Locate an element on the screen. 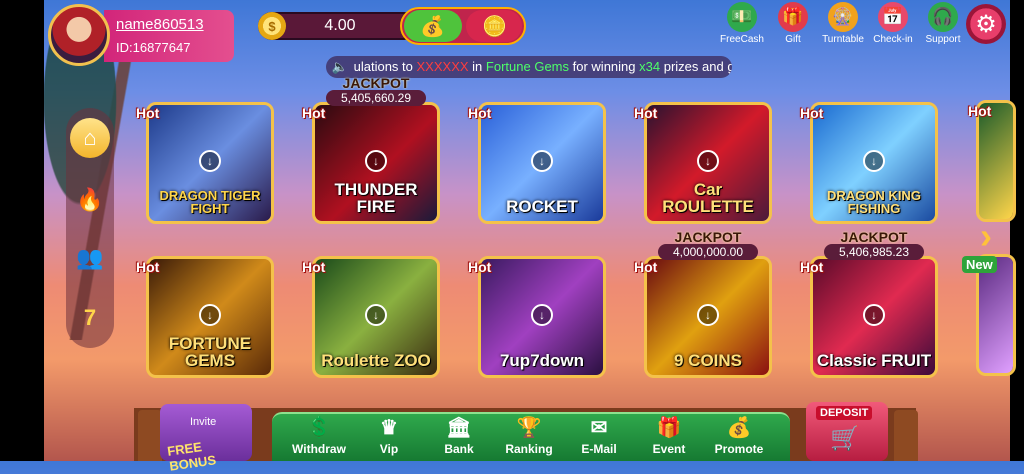 This screenshot has width=1024, height=474. nav-label: Vip is located at coordinates (389, 449).